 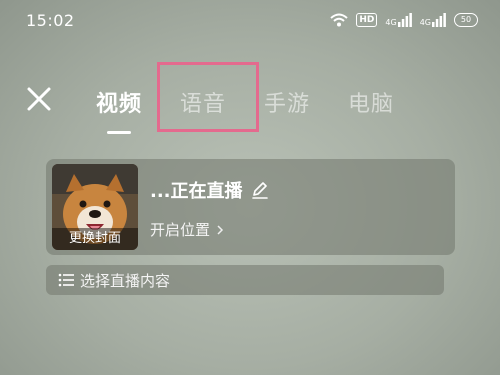 I want to click on active-tab-indicator, so click(x=119, y=132).